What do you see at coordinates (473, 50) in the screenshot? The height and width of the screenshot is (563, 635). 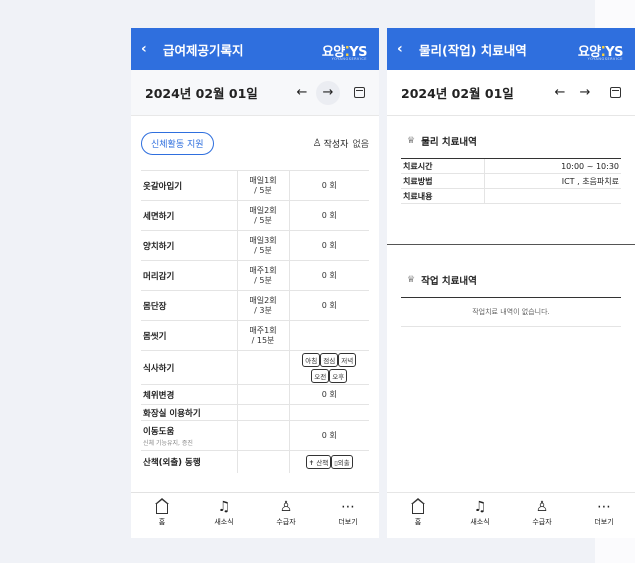 I see `page-title: 물리(작업) 치료내역` at bounding box center [473, 50].